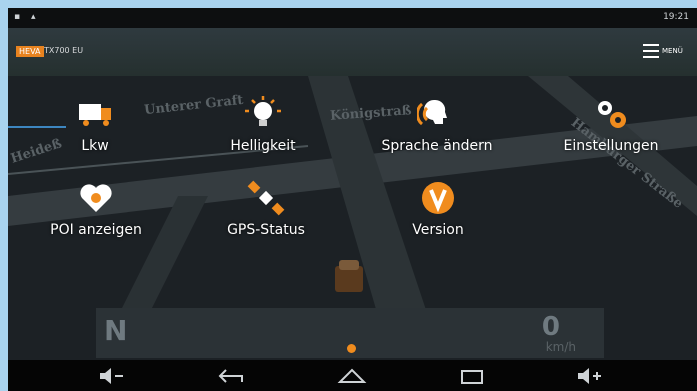  Describe the element at coordinates (112, 376) in the screenshot. I see `volume-down-icon` at that location.